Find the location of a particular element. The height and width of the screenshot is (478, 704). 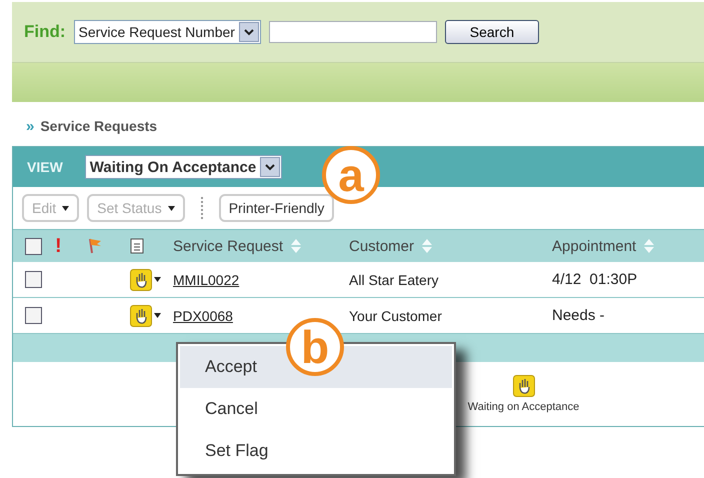

table-cell: Your Customer is located at coordinates (395, 316).